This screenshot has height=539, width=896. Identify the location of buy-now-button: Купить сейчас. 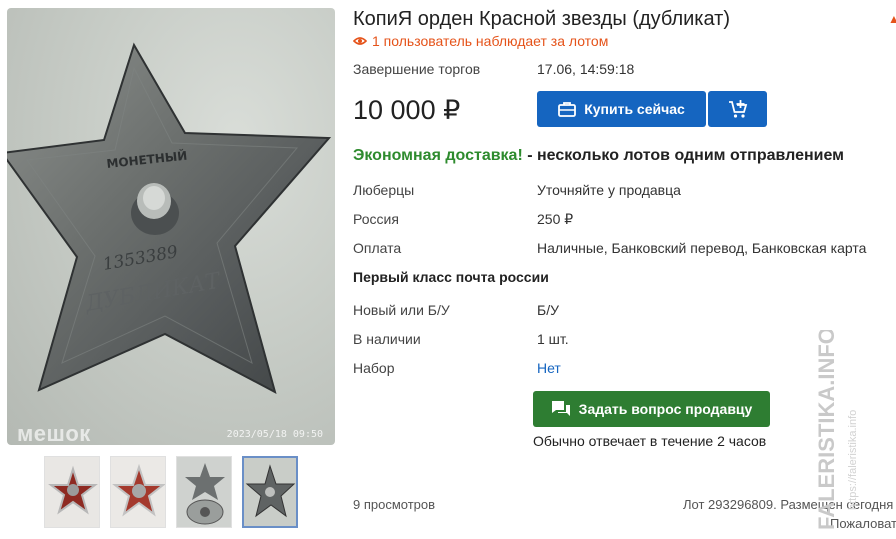
(621, 109).